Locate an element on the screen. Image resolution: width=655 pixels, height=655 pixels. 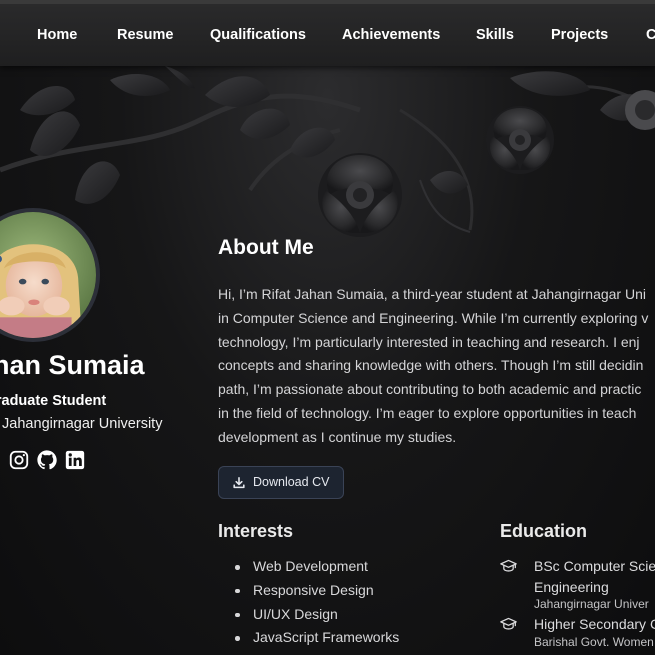
download-cv-button: Download CV is located at coordinates (281, 482).